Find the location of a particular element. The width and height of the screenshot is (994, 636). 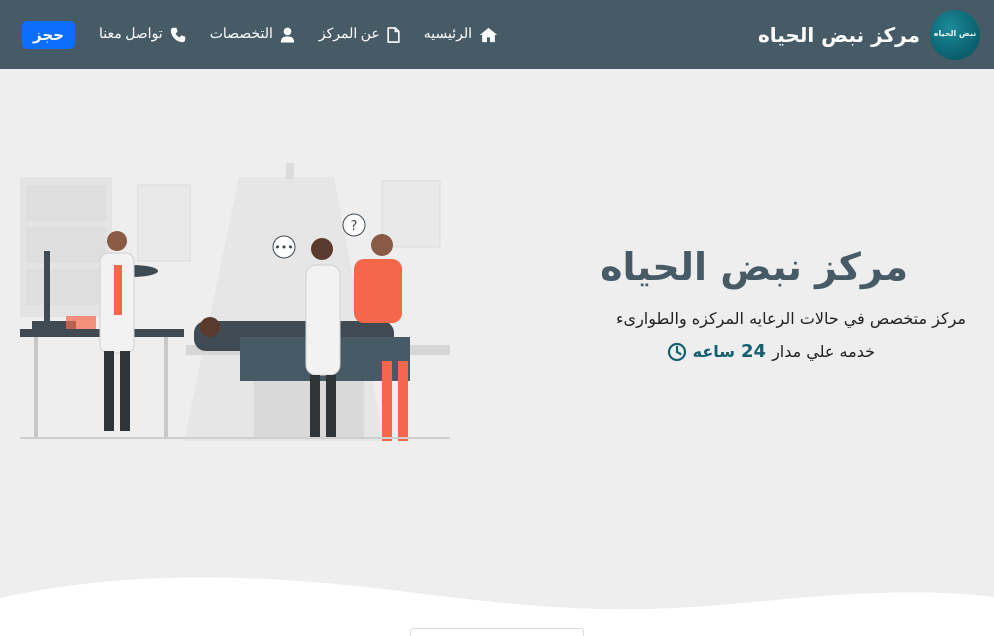

home-icon is located at coordinates (488, 34).